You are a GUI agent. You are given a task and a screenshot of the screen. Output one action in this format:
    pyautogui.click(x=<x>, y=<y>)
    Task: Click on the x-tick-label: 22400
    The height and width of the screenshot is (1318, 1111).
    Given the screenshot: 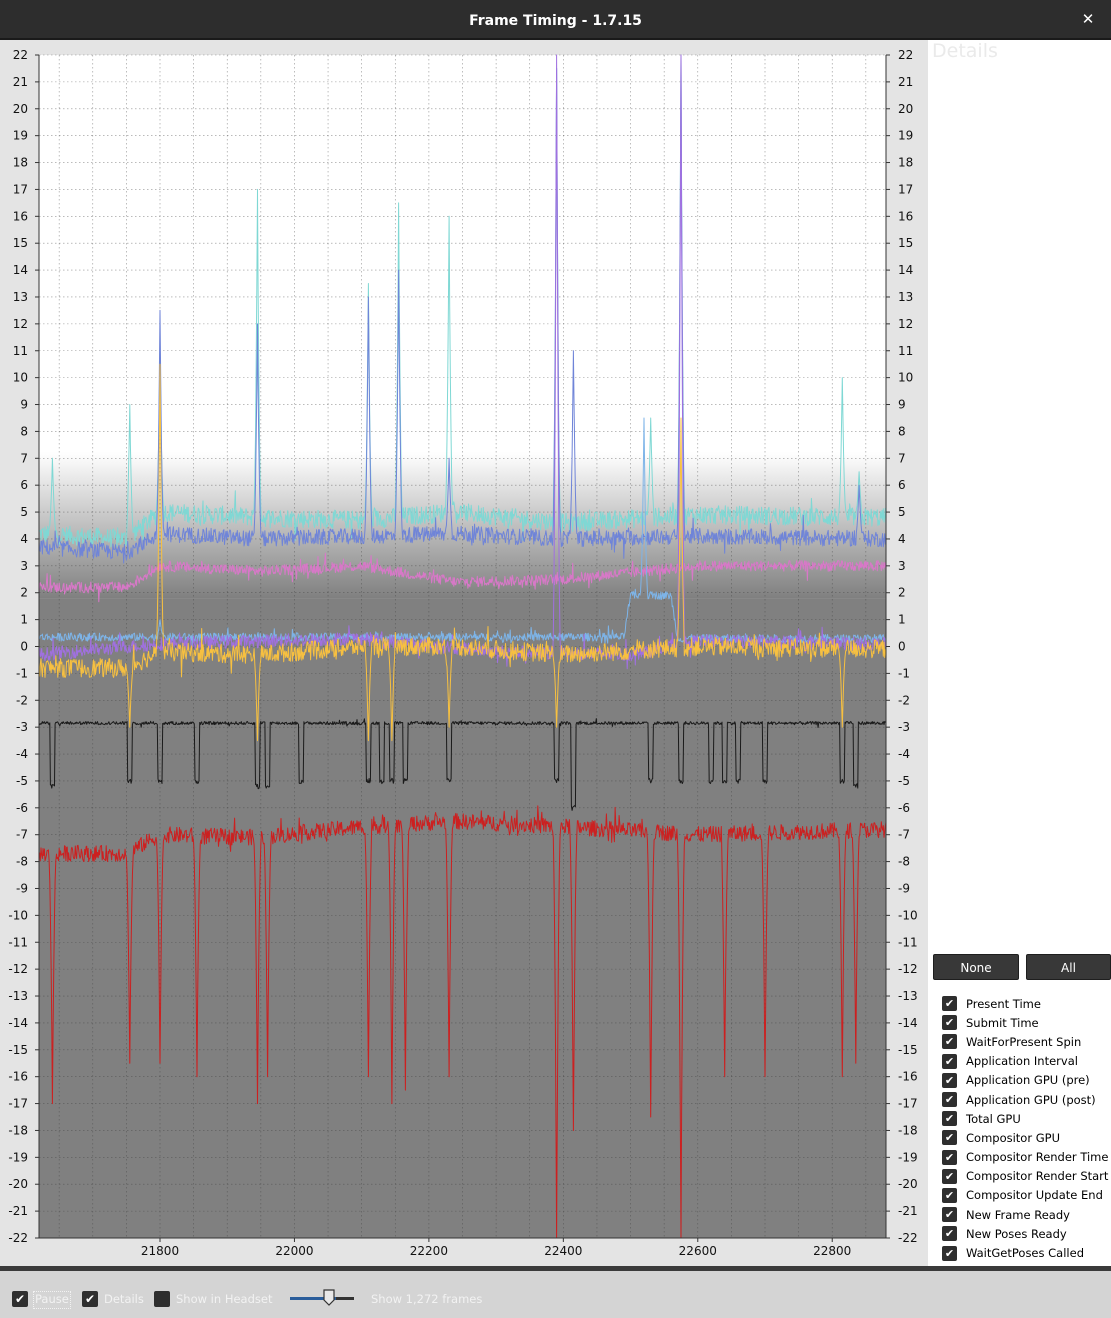 What is the action you would take?
    pyautogui.click(x=563, y=1251)
    